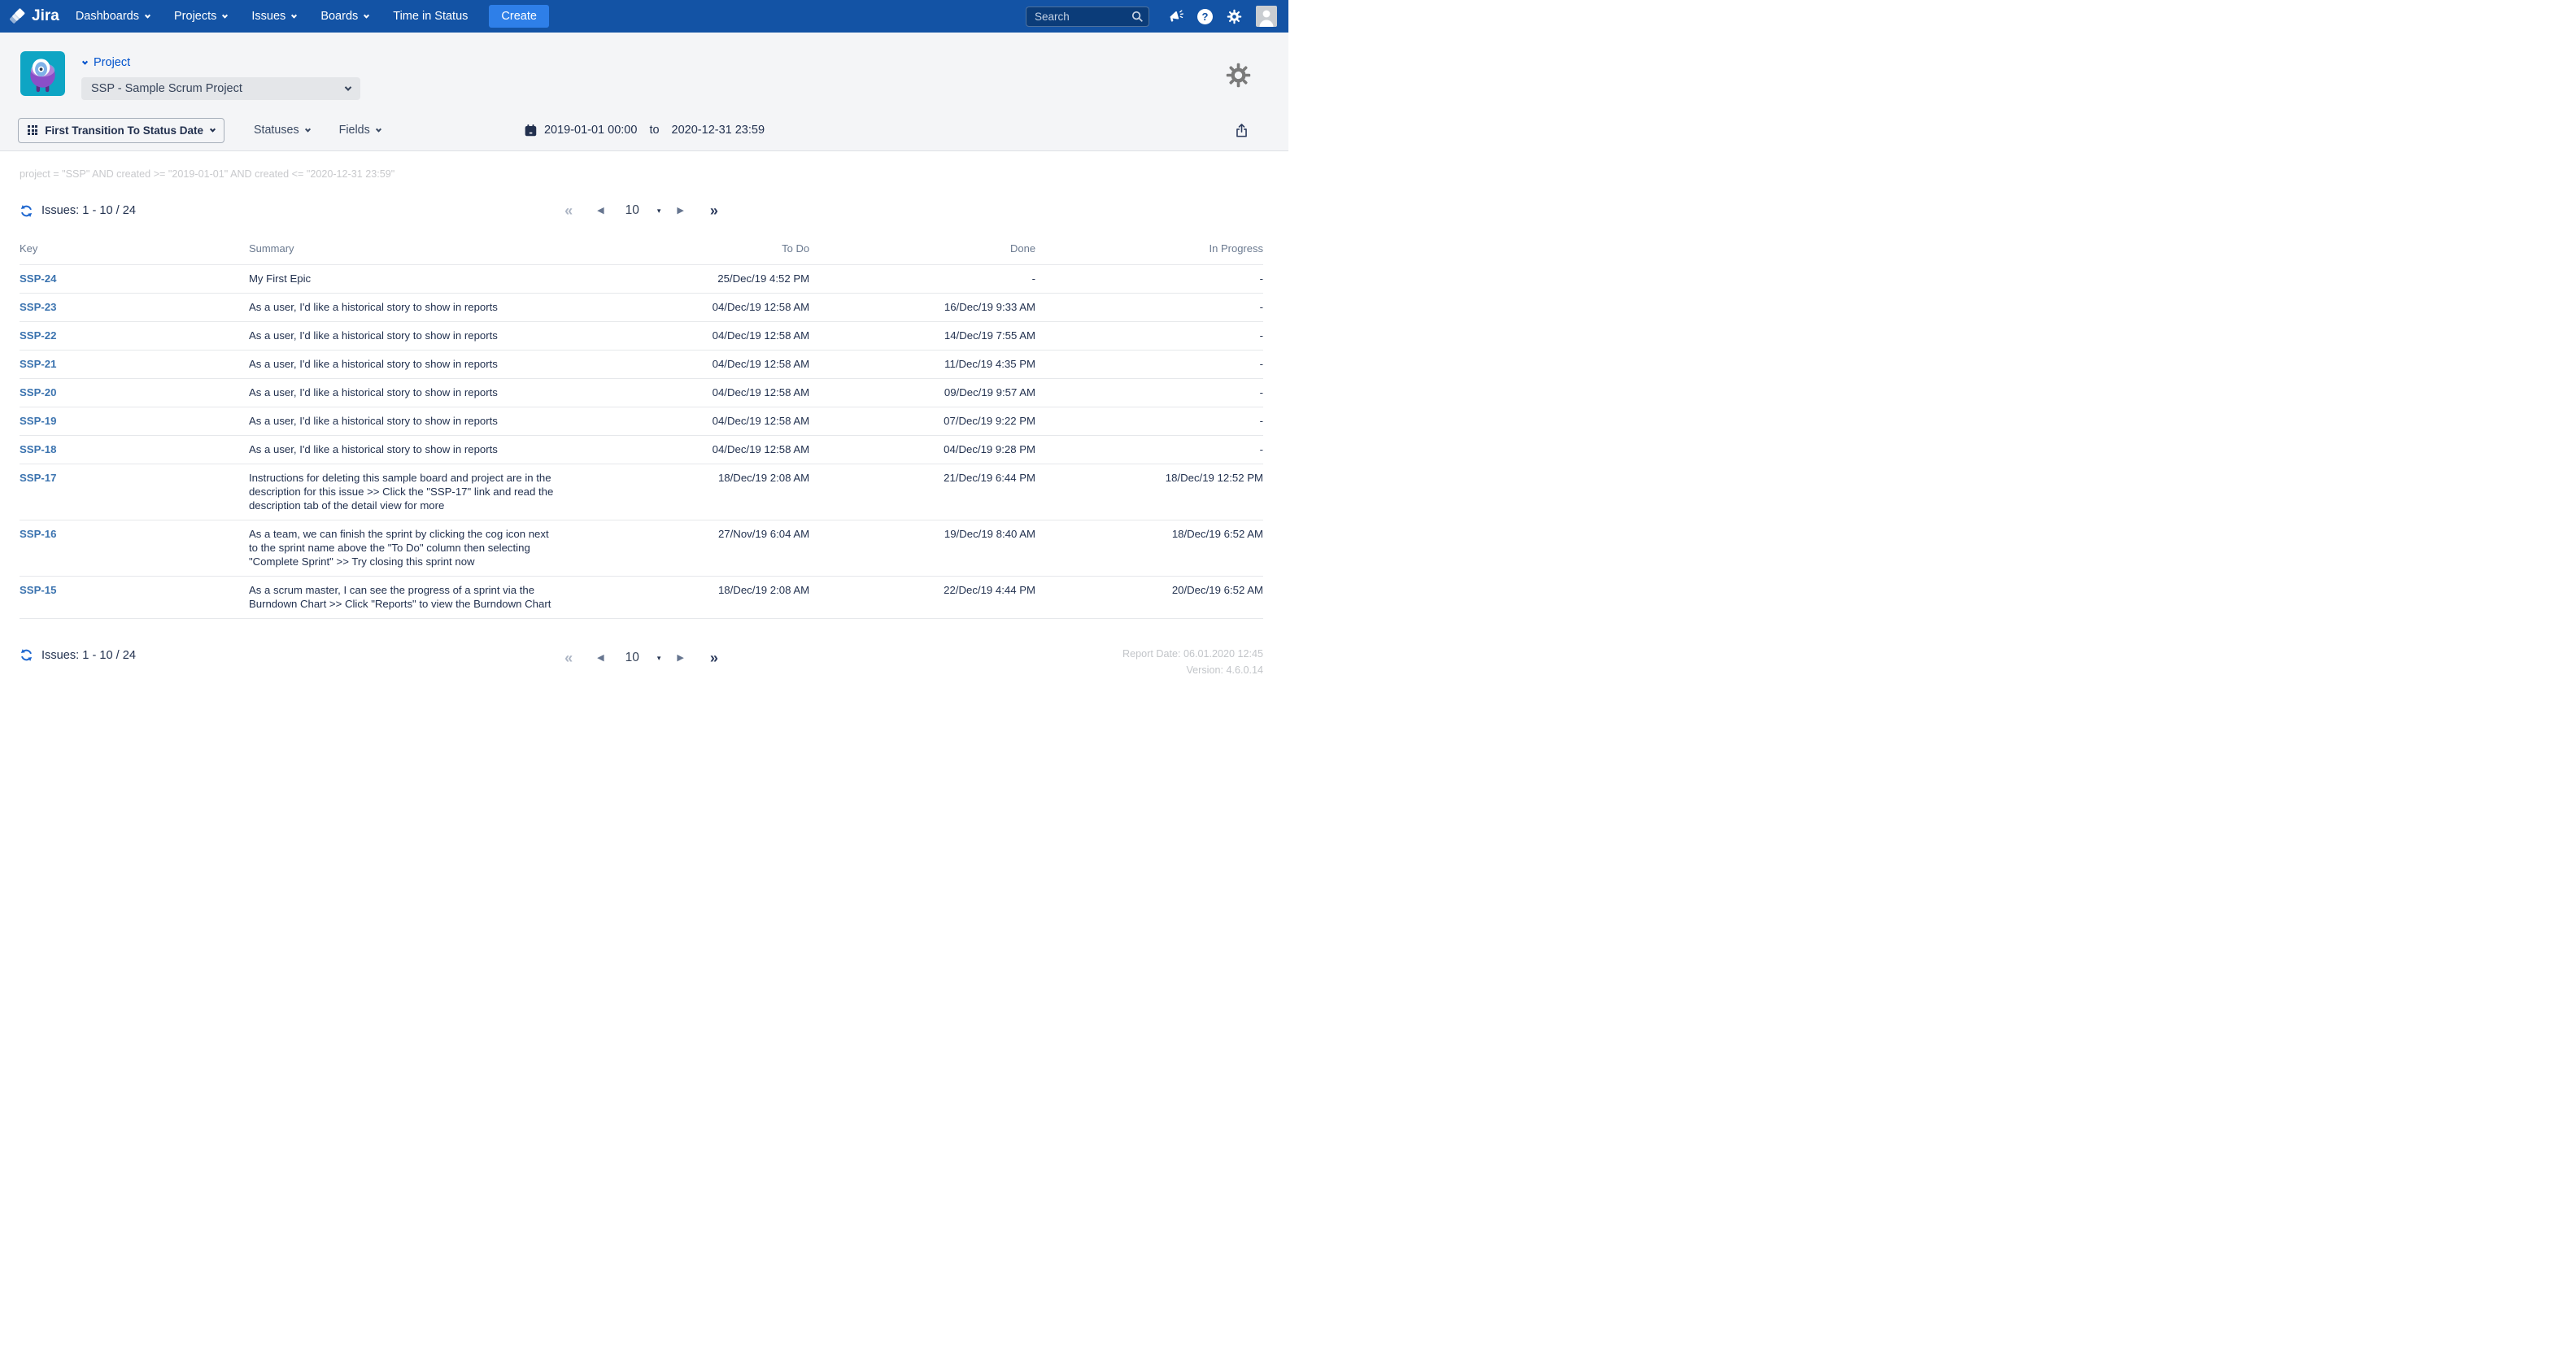  What do you see at coordinates (519, 16) in the screenshot?
I see `create-button: Create` at bounding box center [519, 16].